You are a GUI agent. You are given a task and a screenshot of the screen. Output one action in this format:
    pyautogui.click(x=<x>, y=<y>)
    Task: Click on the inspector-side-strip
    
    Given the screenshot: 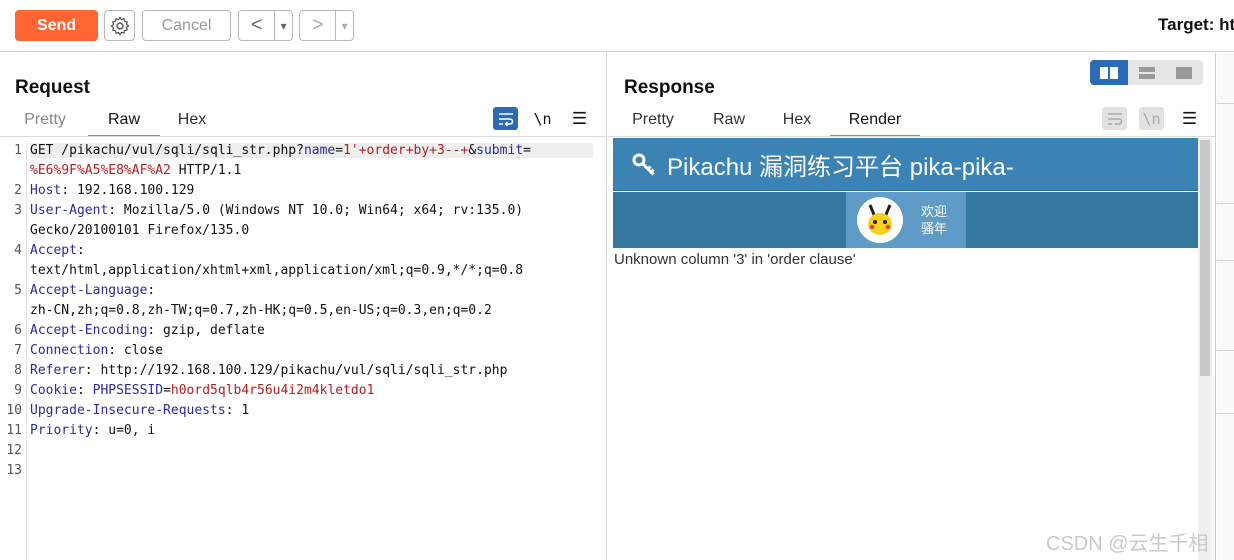 What is the action you would take?
    pyautogui.click(x=1225, y=306)
    